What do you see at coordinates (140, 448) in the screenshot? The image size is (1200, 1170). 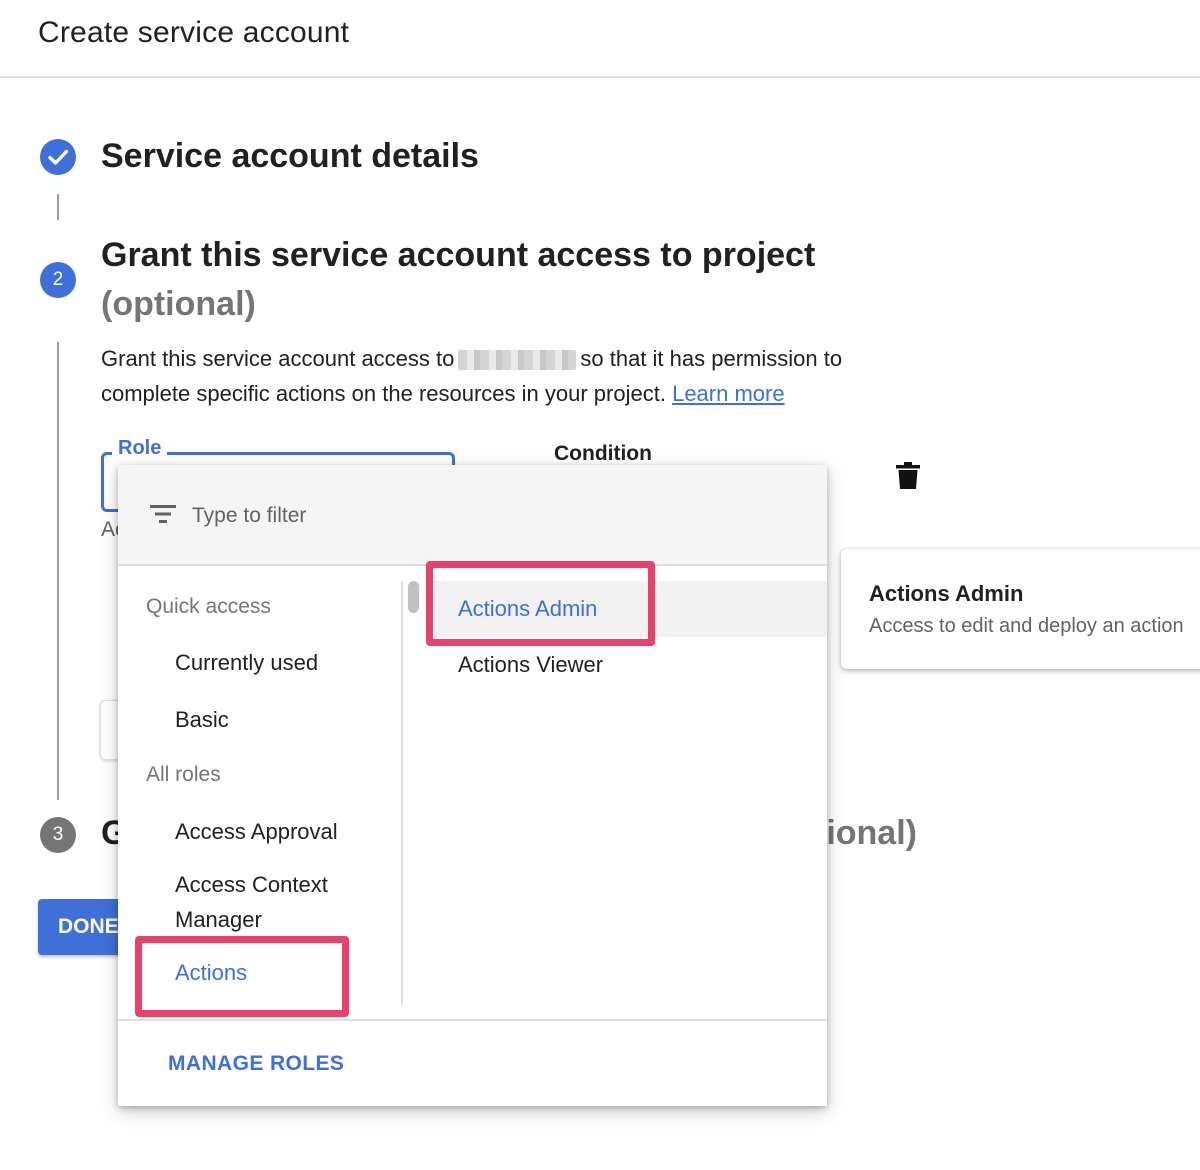 I see `role-label: Role` at bounding box center [140, 448].